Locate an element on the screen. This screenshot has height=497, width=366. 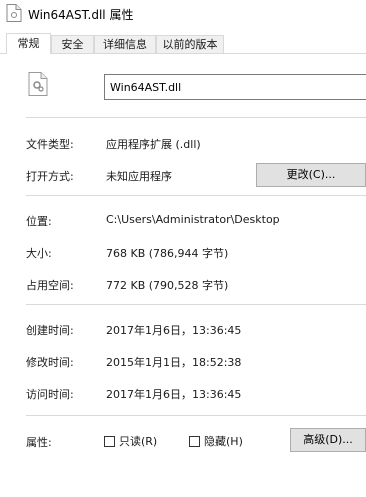
title-bar: Win64AST.dll 属性 is located at coordinates (183, 15).